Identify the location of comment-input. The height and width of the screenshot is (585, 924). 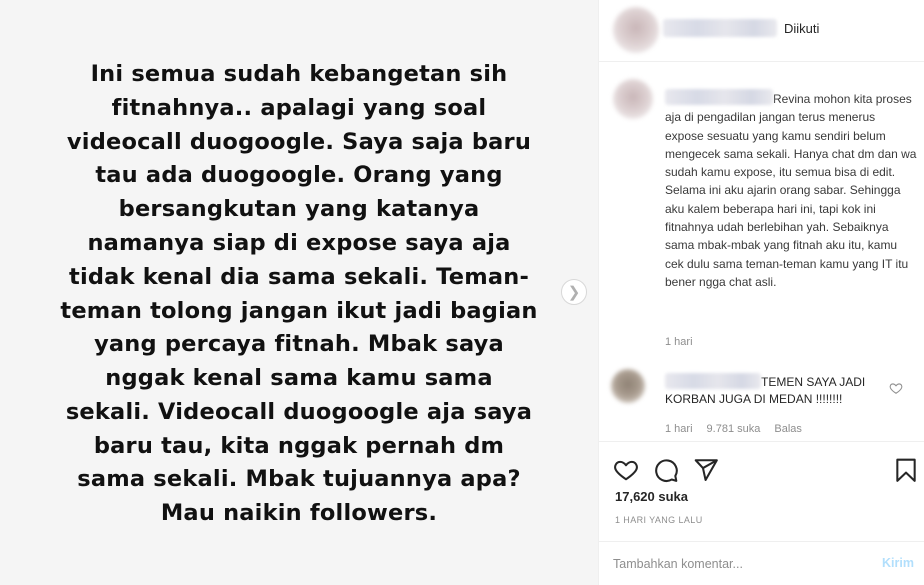
(738, 564).